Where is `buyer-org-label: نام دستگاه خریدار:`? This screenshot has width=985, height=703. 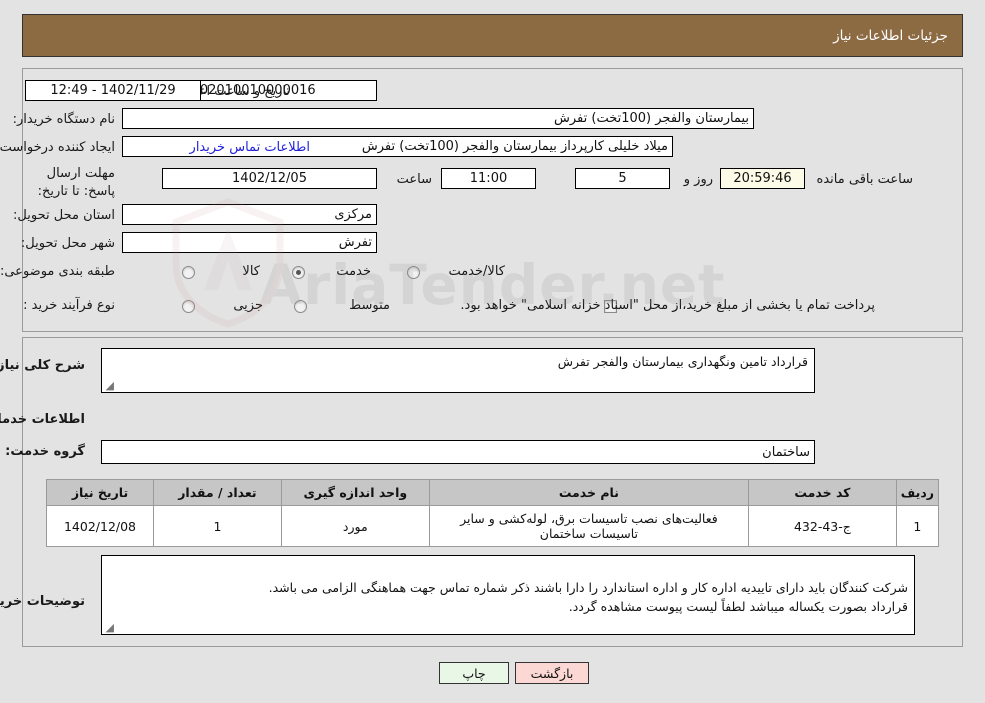
buyer-org-label: نام دستگاه خریدار: is located at coordinates (63, 119).